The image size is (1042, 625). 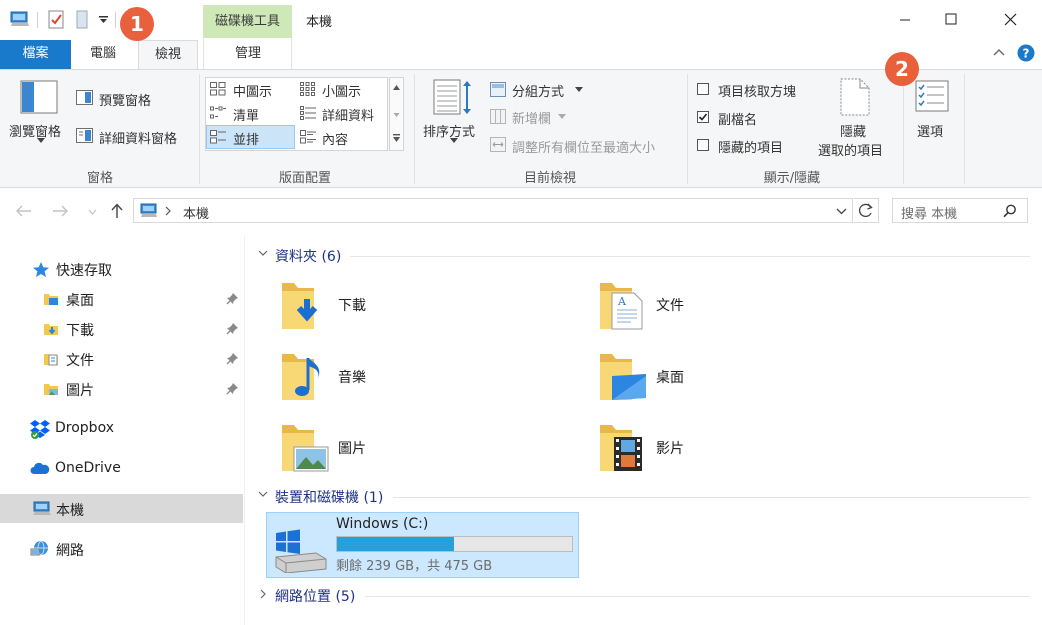 I want to click on nav-onedrive: OneDrive, so click(x=88, y=468).